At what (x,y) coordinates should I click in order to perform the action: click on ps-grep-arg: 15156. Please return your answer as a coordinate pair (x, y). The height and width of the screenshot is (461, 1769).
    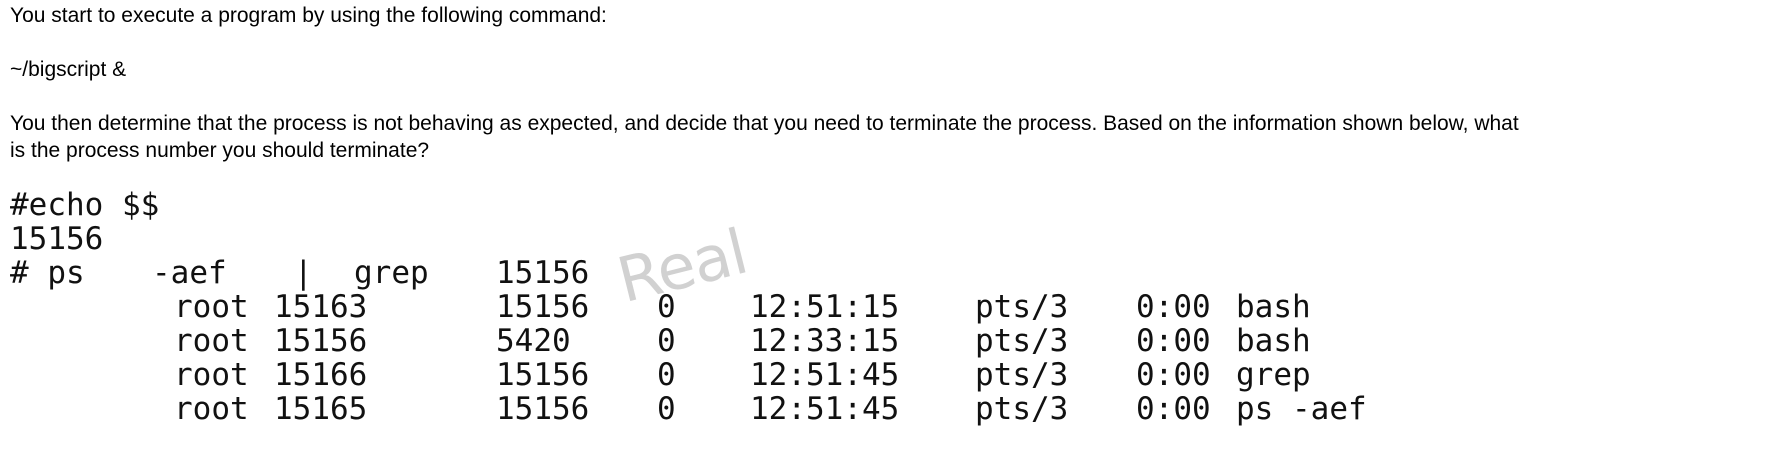
    Looking at the image, I should click on (543, 273).